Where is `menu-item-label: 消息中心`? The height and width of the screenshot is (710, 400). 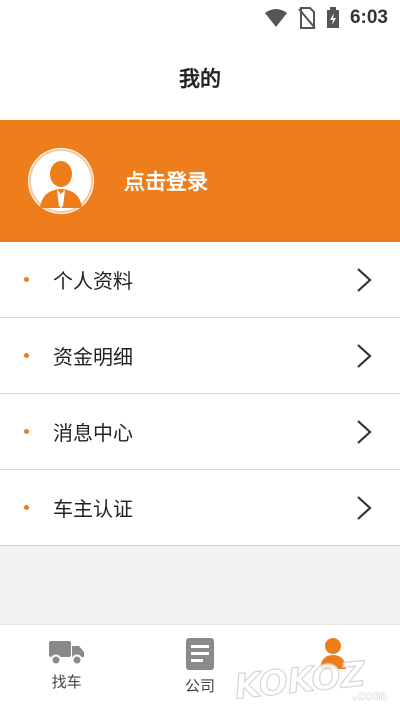 menu-item-label: 消息中心 is located at coordinates (93, 433).